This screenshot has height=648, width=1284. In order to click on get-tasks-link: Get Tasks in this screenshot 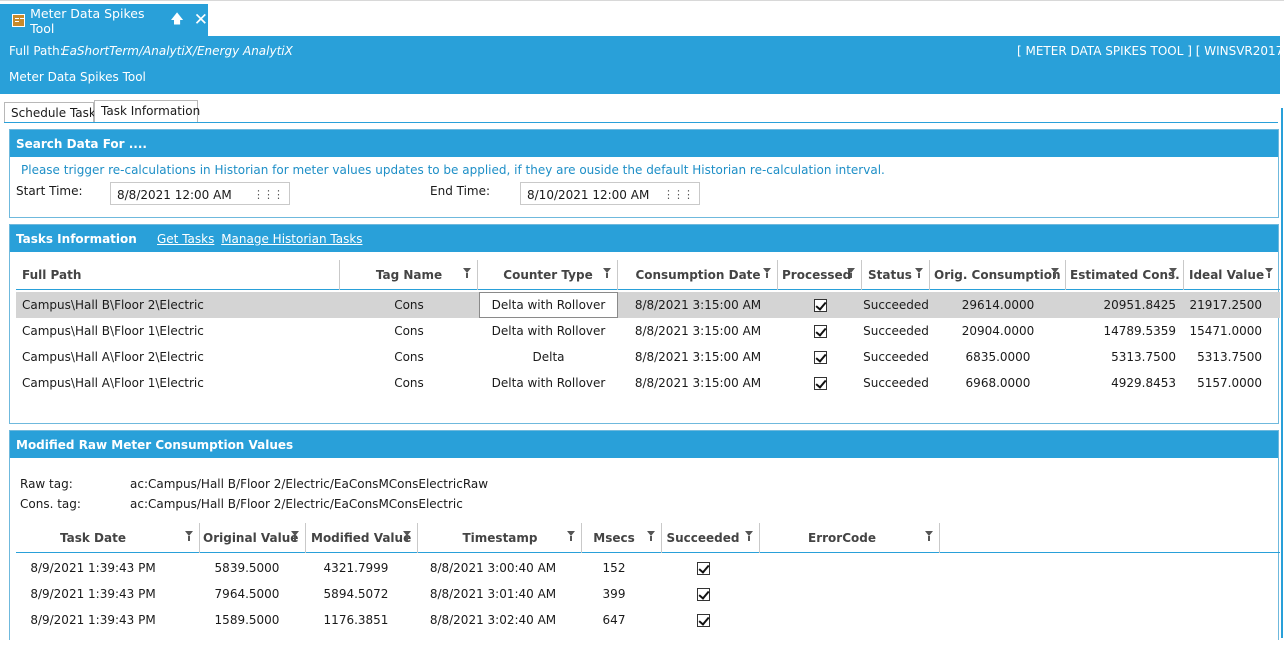, I will do `click(185, 239)`.